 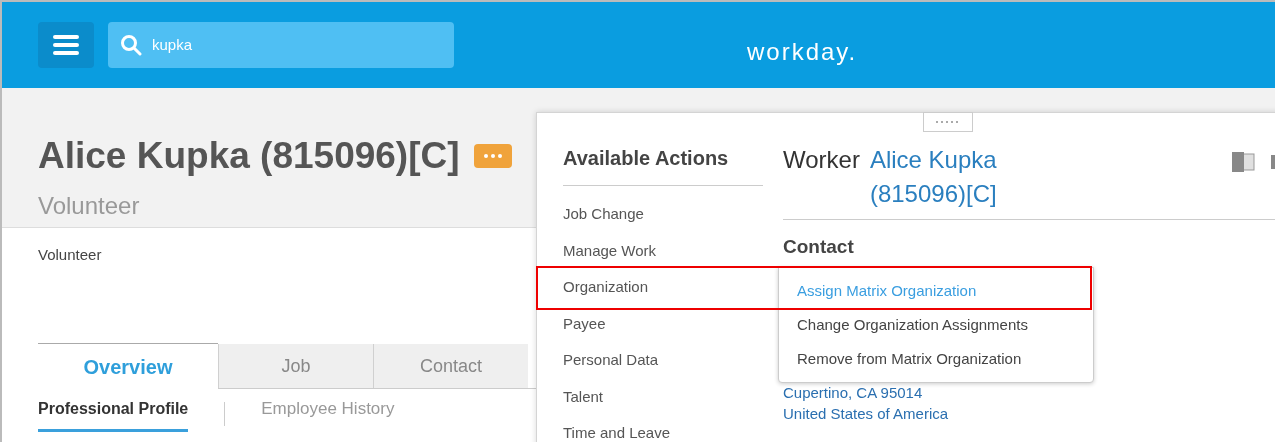 I want to click on action-item: Time and Leave, so click(x=663, y=428).